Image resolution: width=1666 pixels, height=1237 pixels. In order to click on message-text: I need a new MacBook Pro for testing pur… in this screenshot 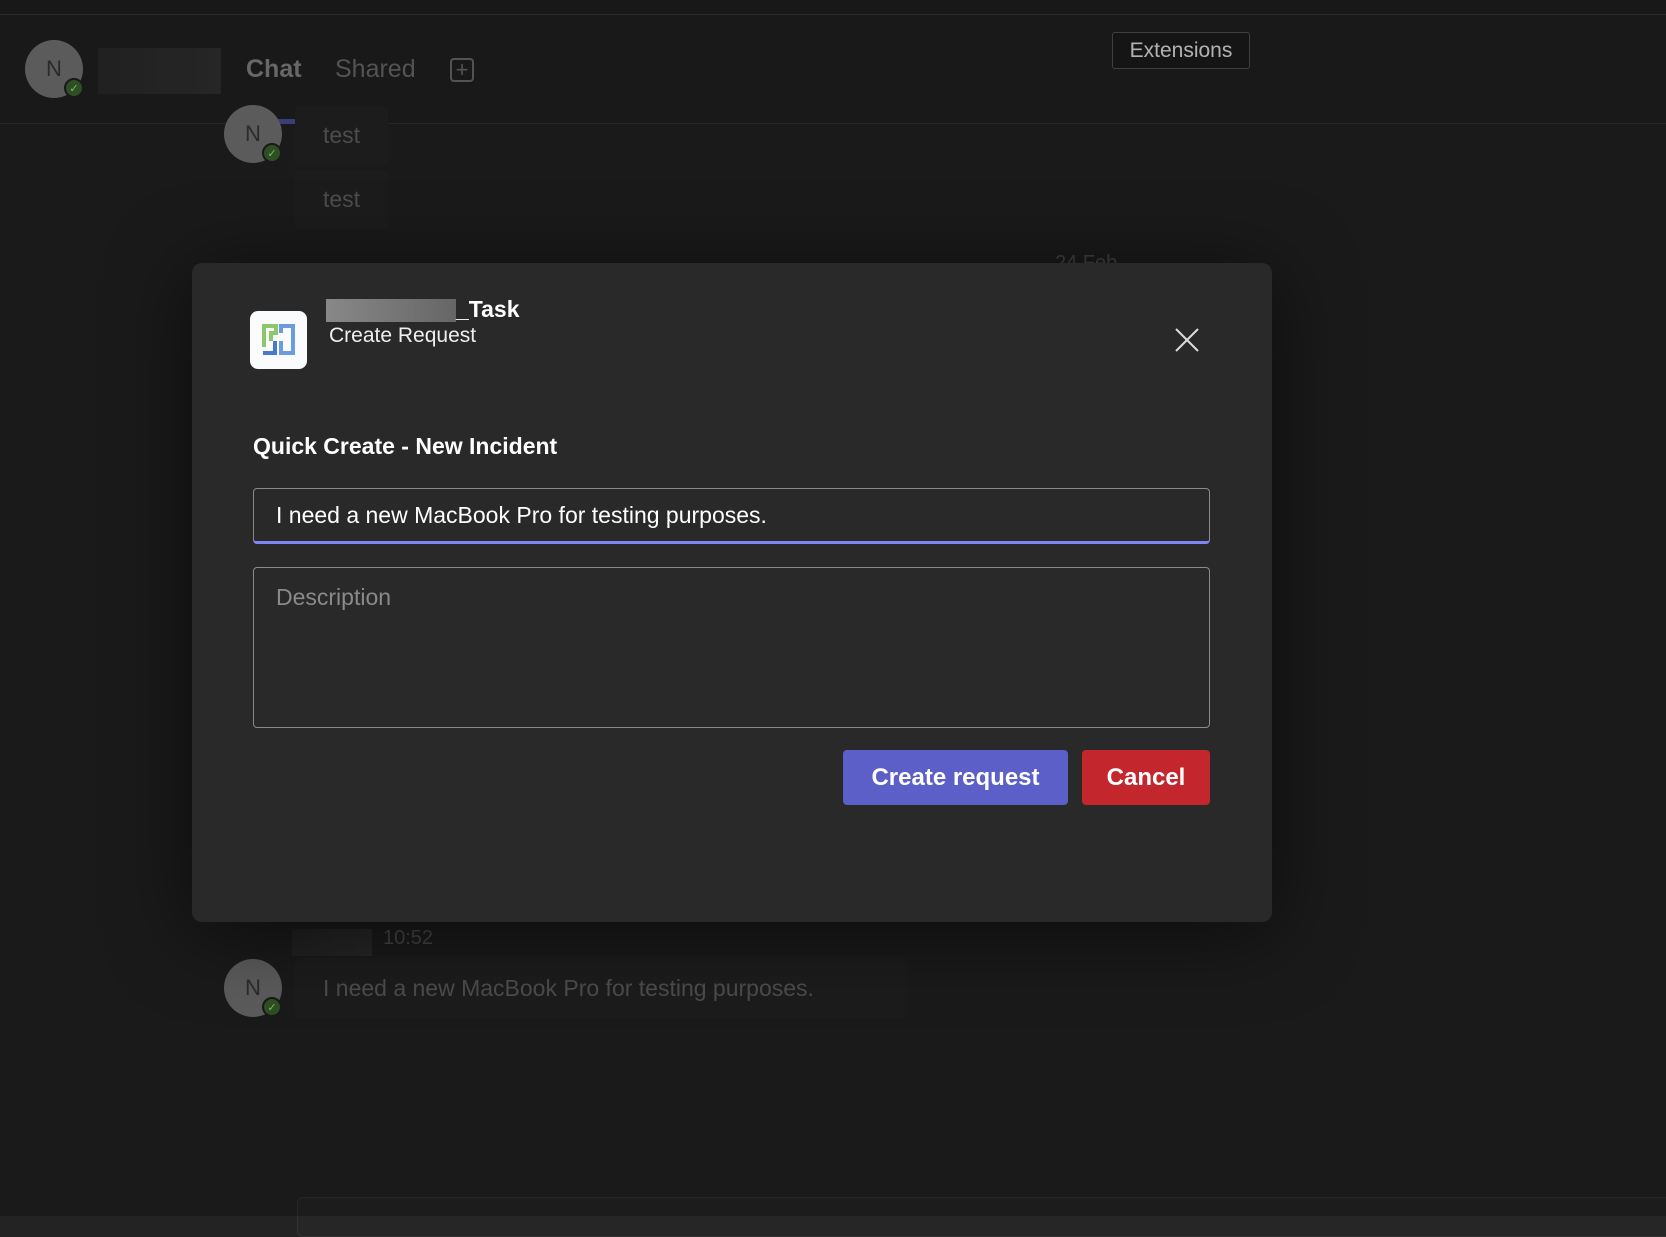, I will do `click(568, 987)`.